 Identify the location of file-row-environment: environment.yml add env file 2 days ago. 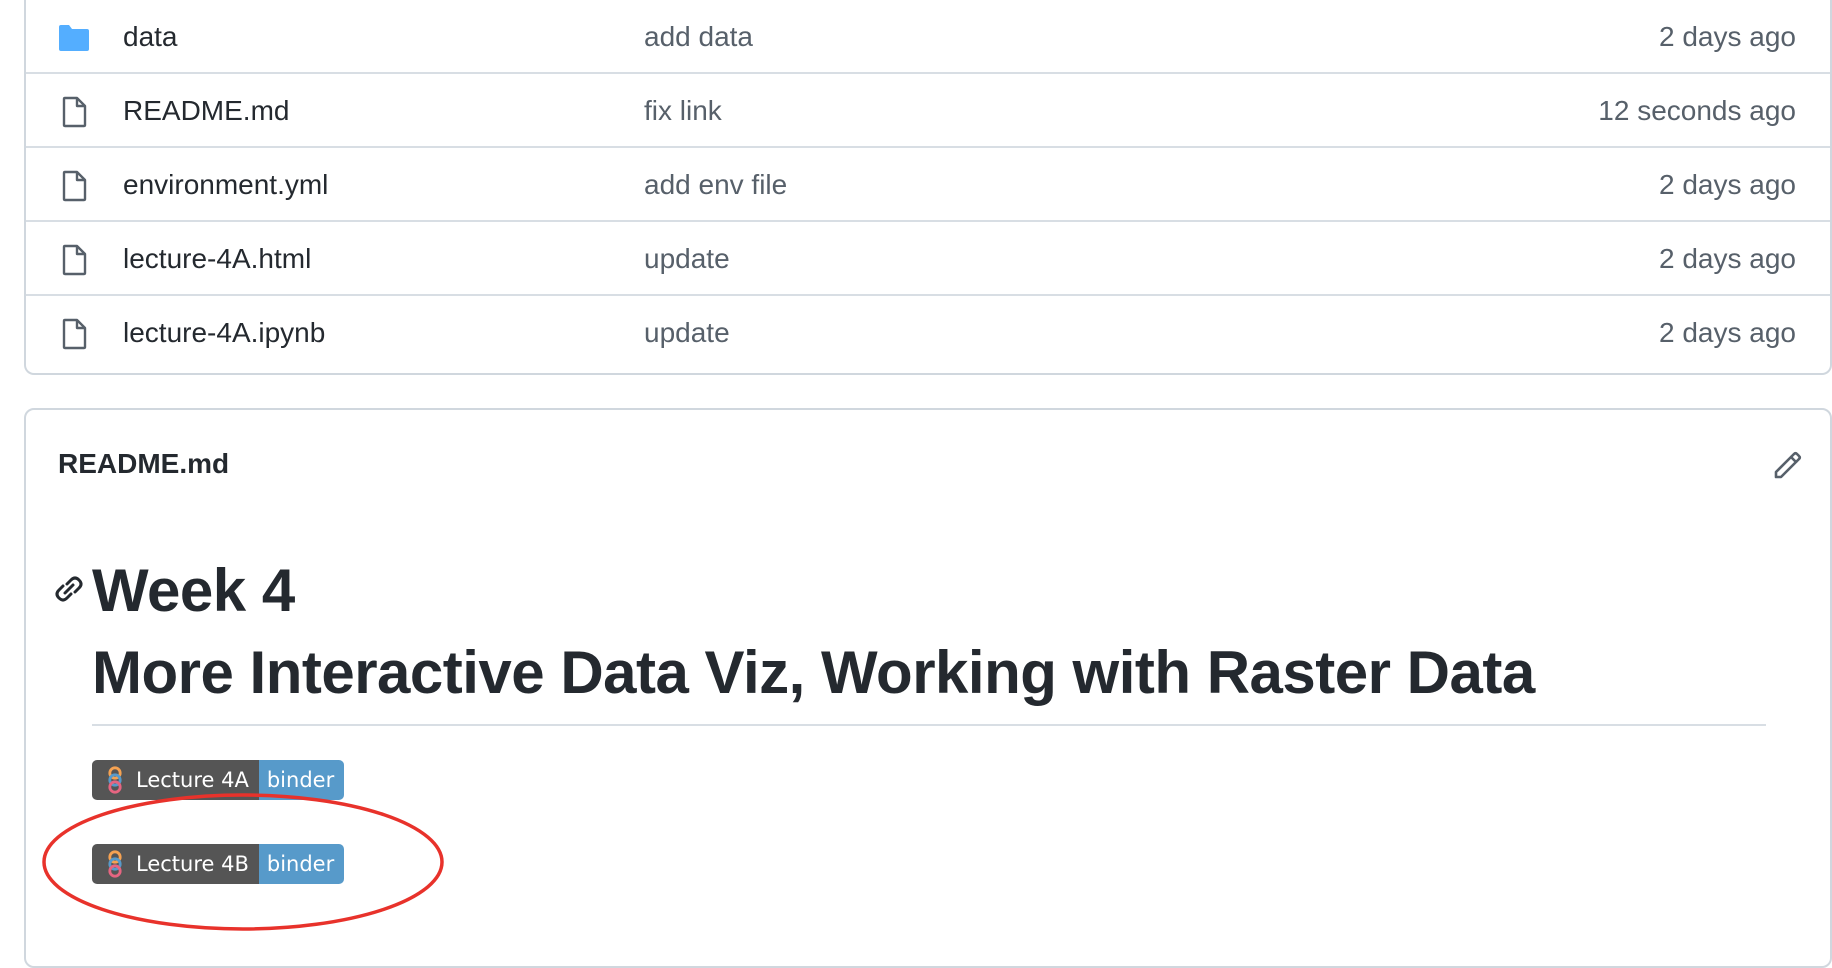
(928, 185).